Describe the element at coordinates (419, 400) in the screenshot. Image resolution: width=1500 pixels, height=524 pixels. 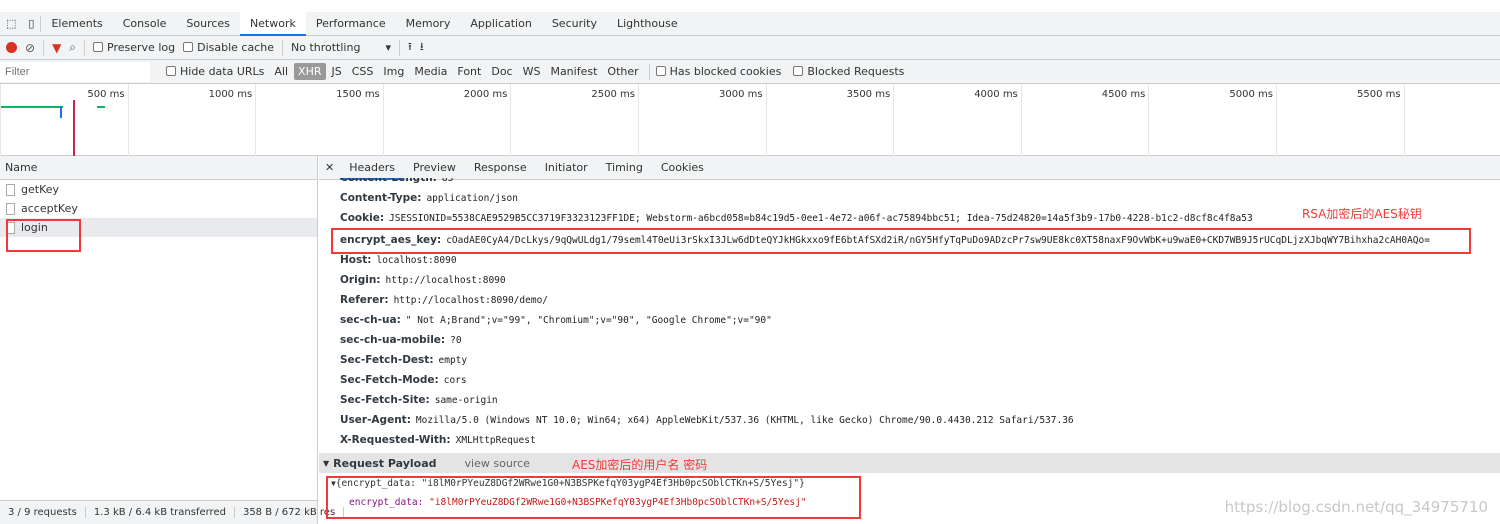
I see `header-row: Sec-Fetch-Site: same-origin` at that location.